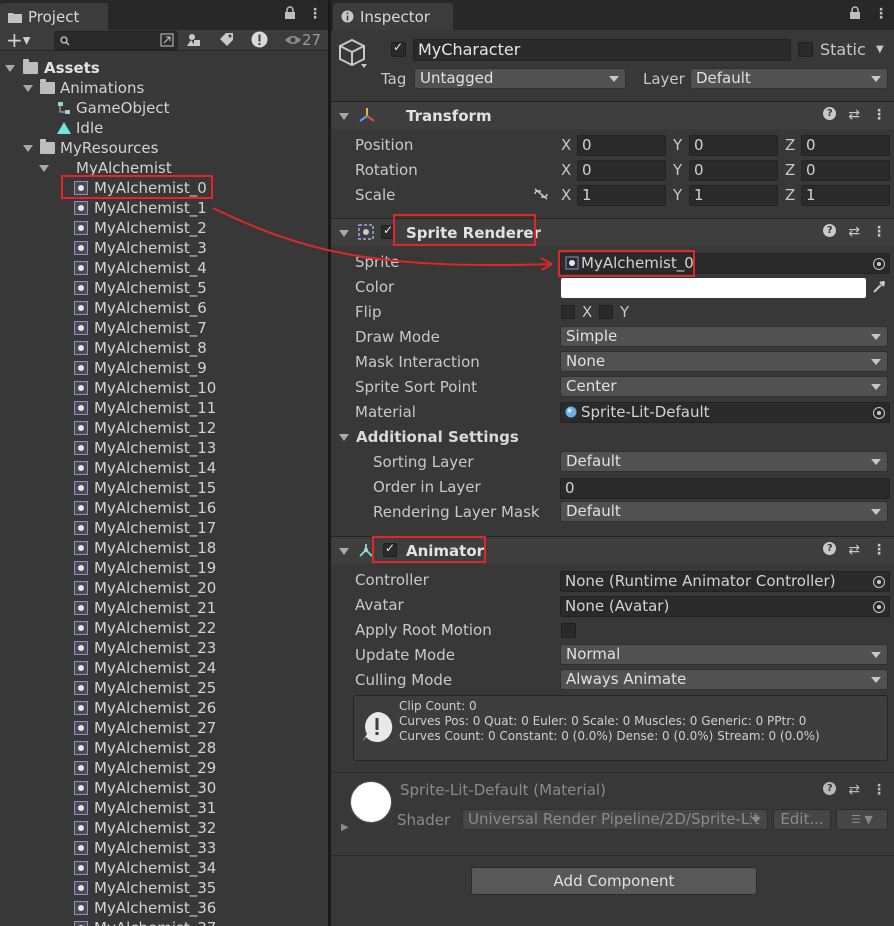 The width and height of the screenshot is (894, 926). Describe the element at coordinates (302, 40) in the screenshot. I see `hidden-packages-toggle: 27` at that location.